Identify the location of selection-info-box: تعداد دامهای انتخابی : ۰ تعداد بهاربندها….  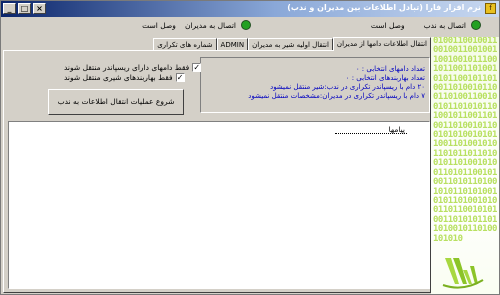
(315, 85).